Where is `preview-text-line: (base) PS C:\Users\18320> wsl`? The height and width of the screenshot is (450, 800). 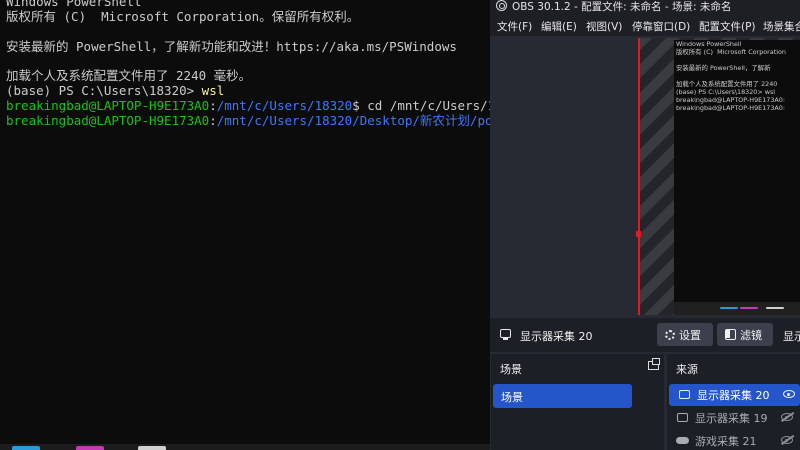
preview-text-line: (base) PS C:\Users\18320> wsl is located at coordinates (726, 92).